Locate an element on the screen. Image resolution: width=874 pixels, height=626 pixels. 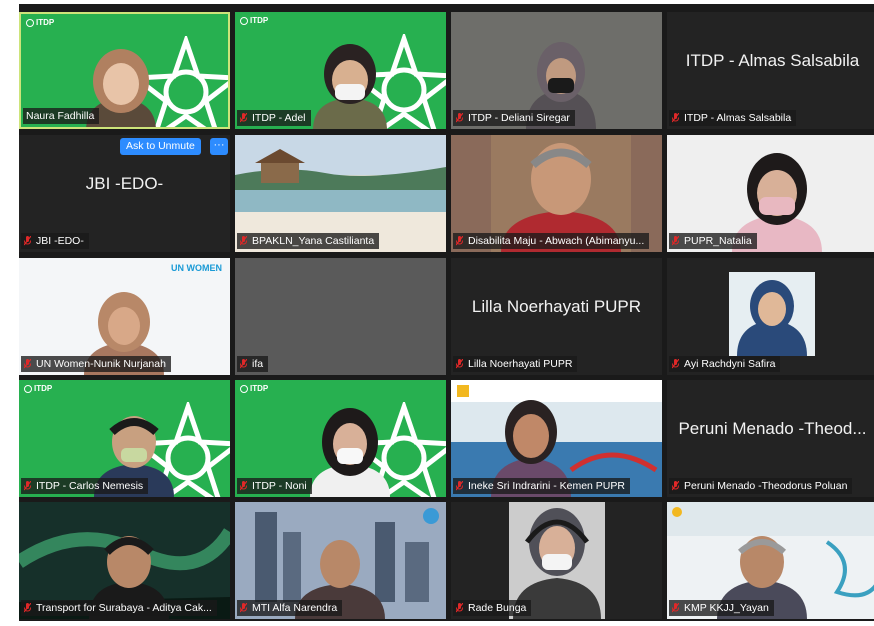
participant-tile-ineke-sri-indrarini: Ineke Sri Indrarini - Kemen PUPR is located at coordinates (556, 438).